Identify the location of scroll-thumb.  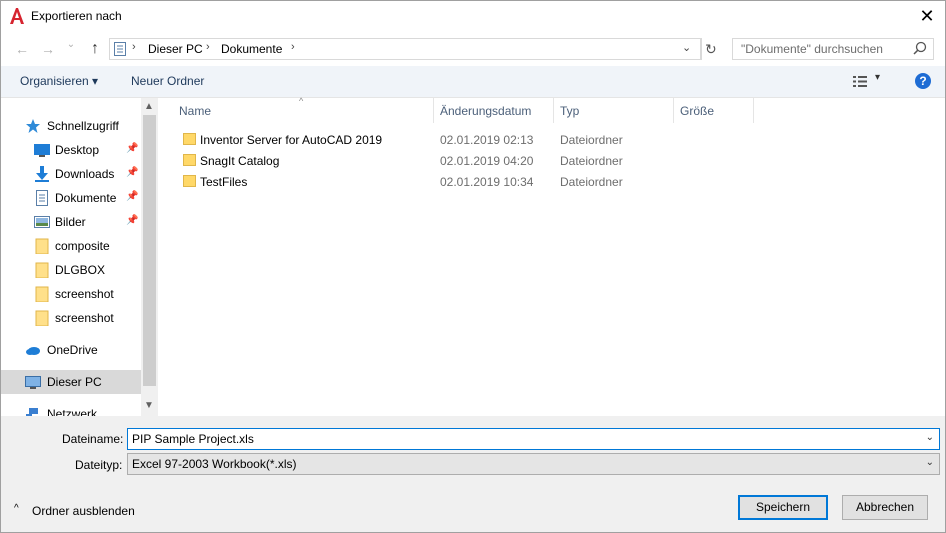
(149, 250).